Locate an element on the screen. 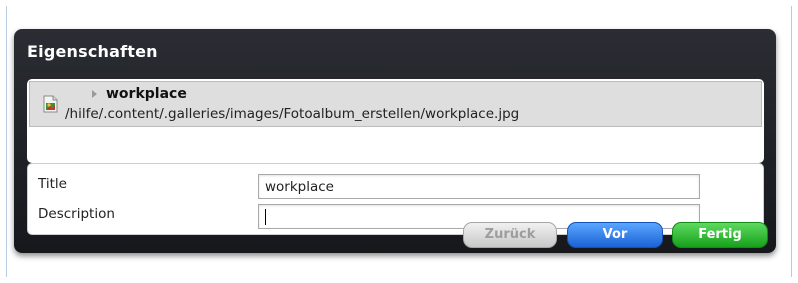 The width and height of the screenshot is (798, 283). back-button: Zurück is located at coordinates (510, 235).